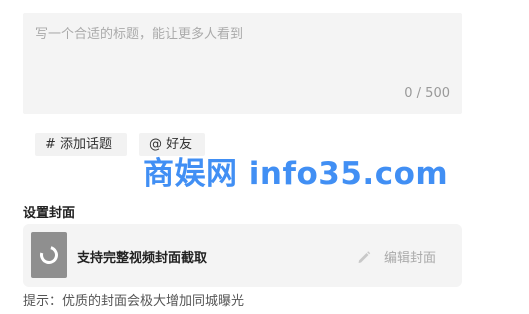  What do you see at coordinates (410, 258) in the screenshot?
I see `edit-cover-label: 编辑封面` at bounding box center [410, 258].